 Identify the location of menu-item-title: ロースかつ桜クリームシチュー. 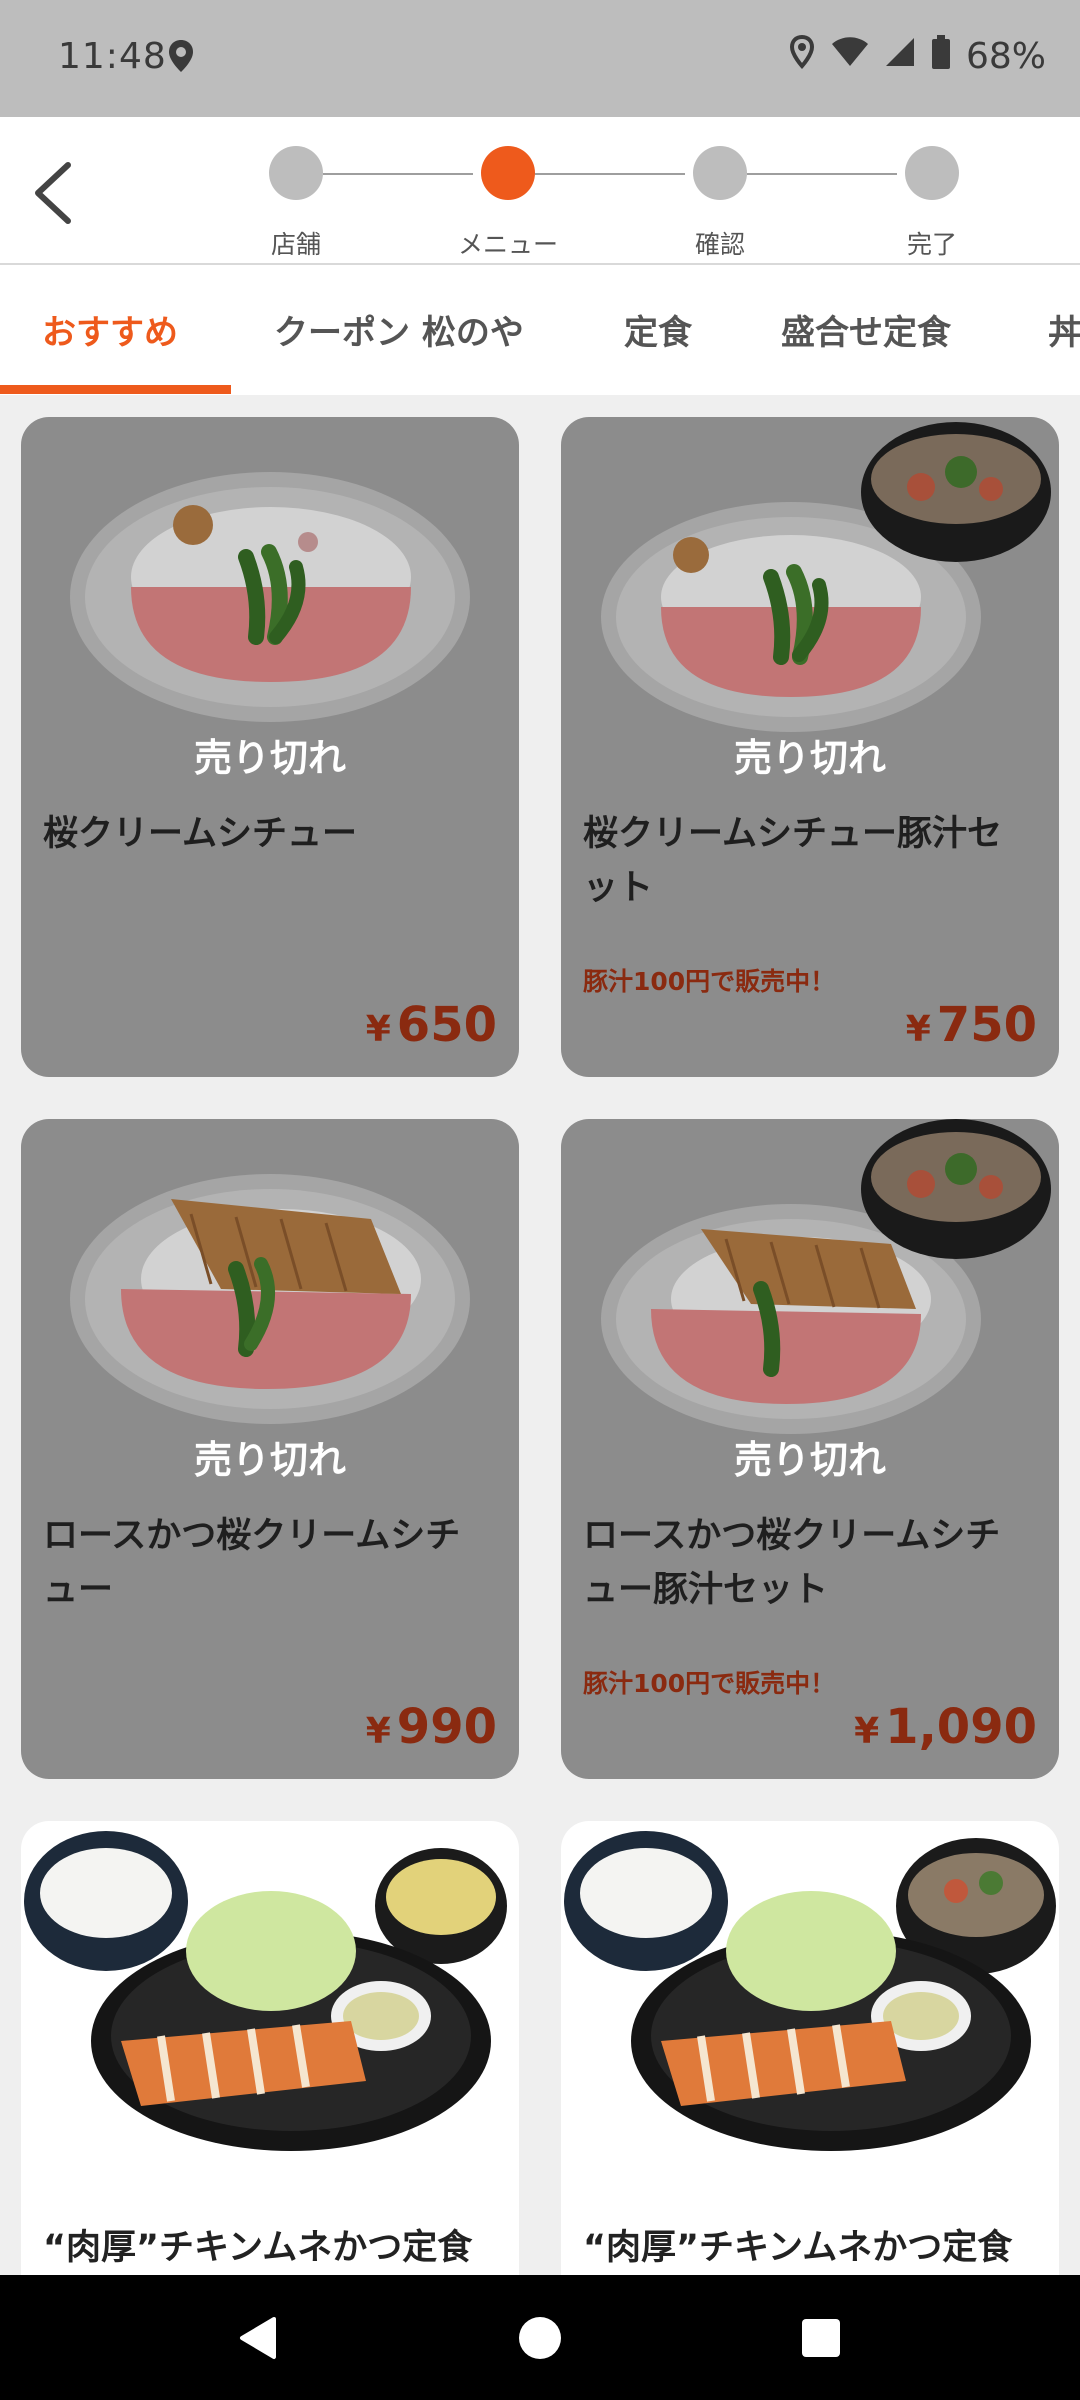
(252, 1563).